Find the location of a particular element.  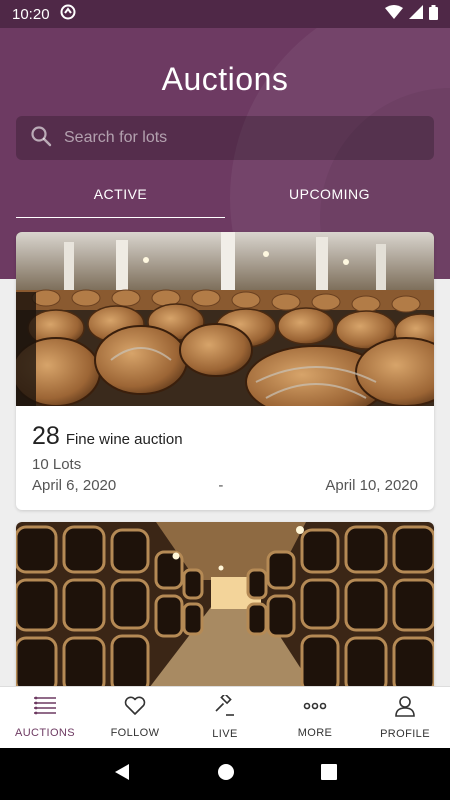

end-date: April 10, 2020 is located at coordinates (371, 485).